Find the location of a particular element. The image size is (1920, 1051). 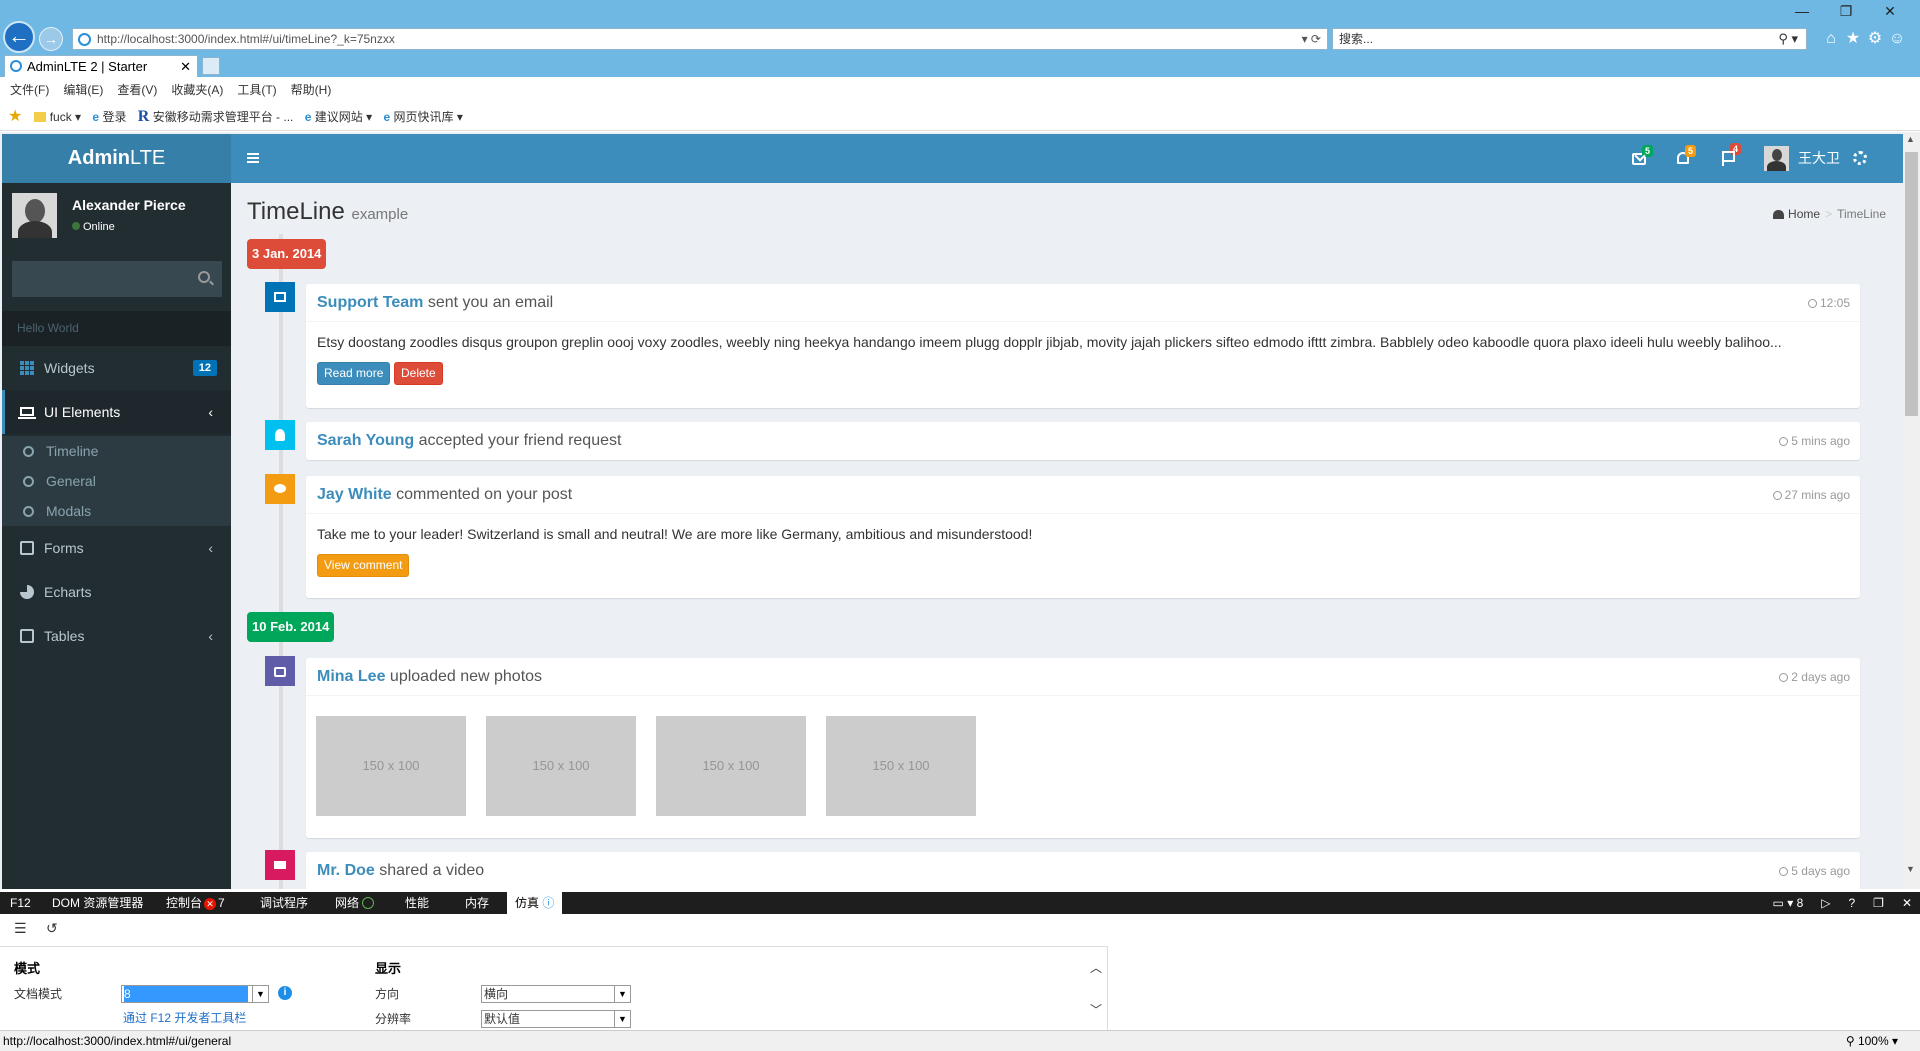

console-icon: ▷ is located at coordinates (1825, 903).